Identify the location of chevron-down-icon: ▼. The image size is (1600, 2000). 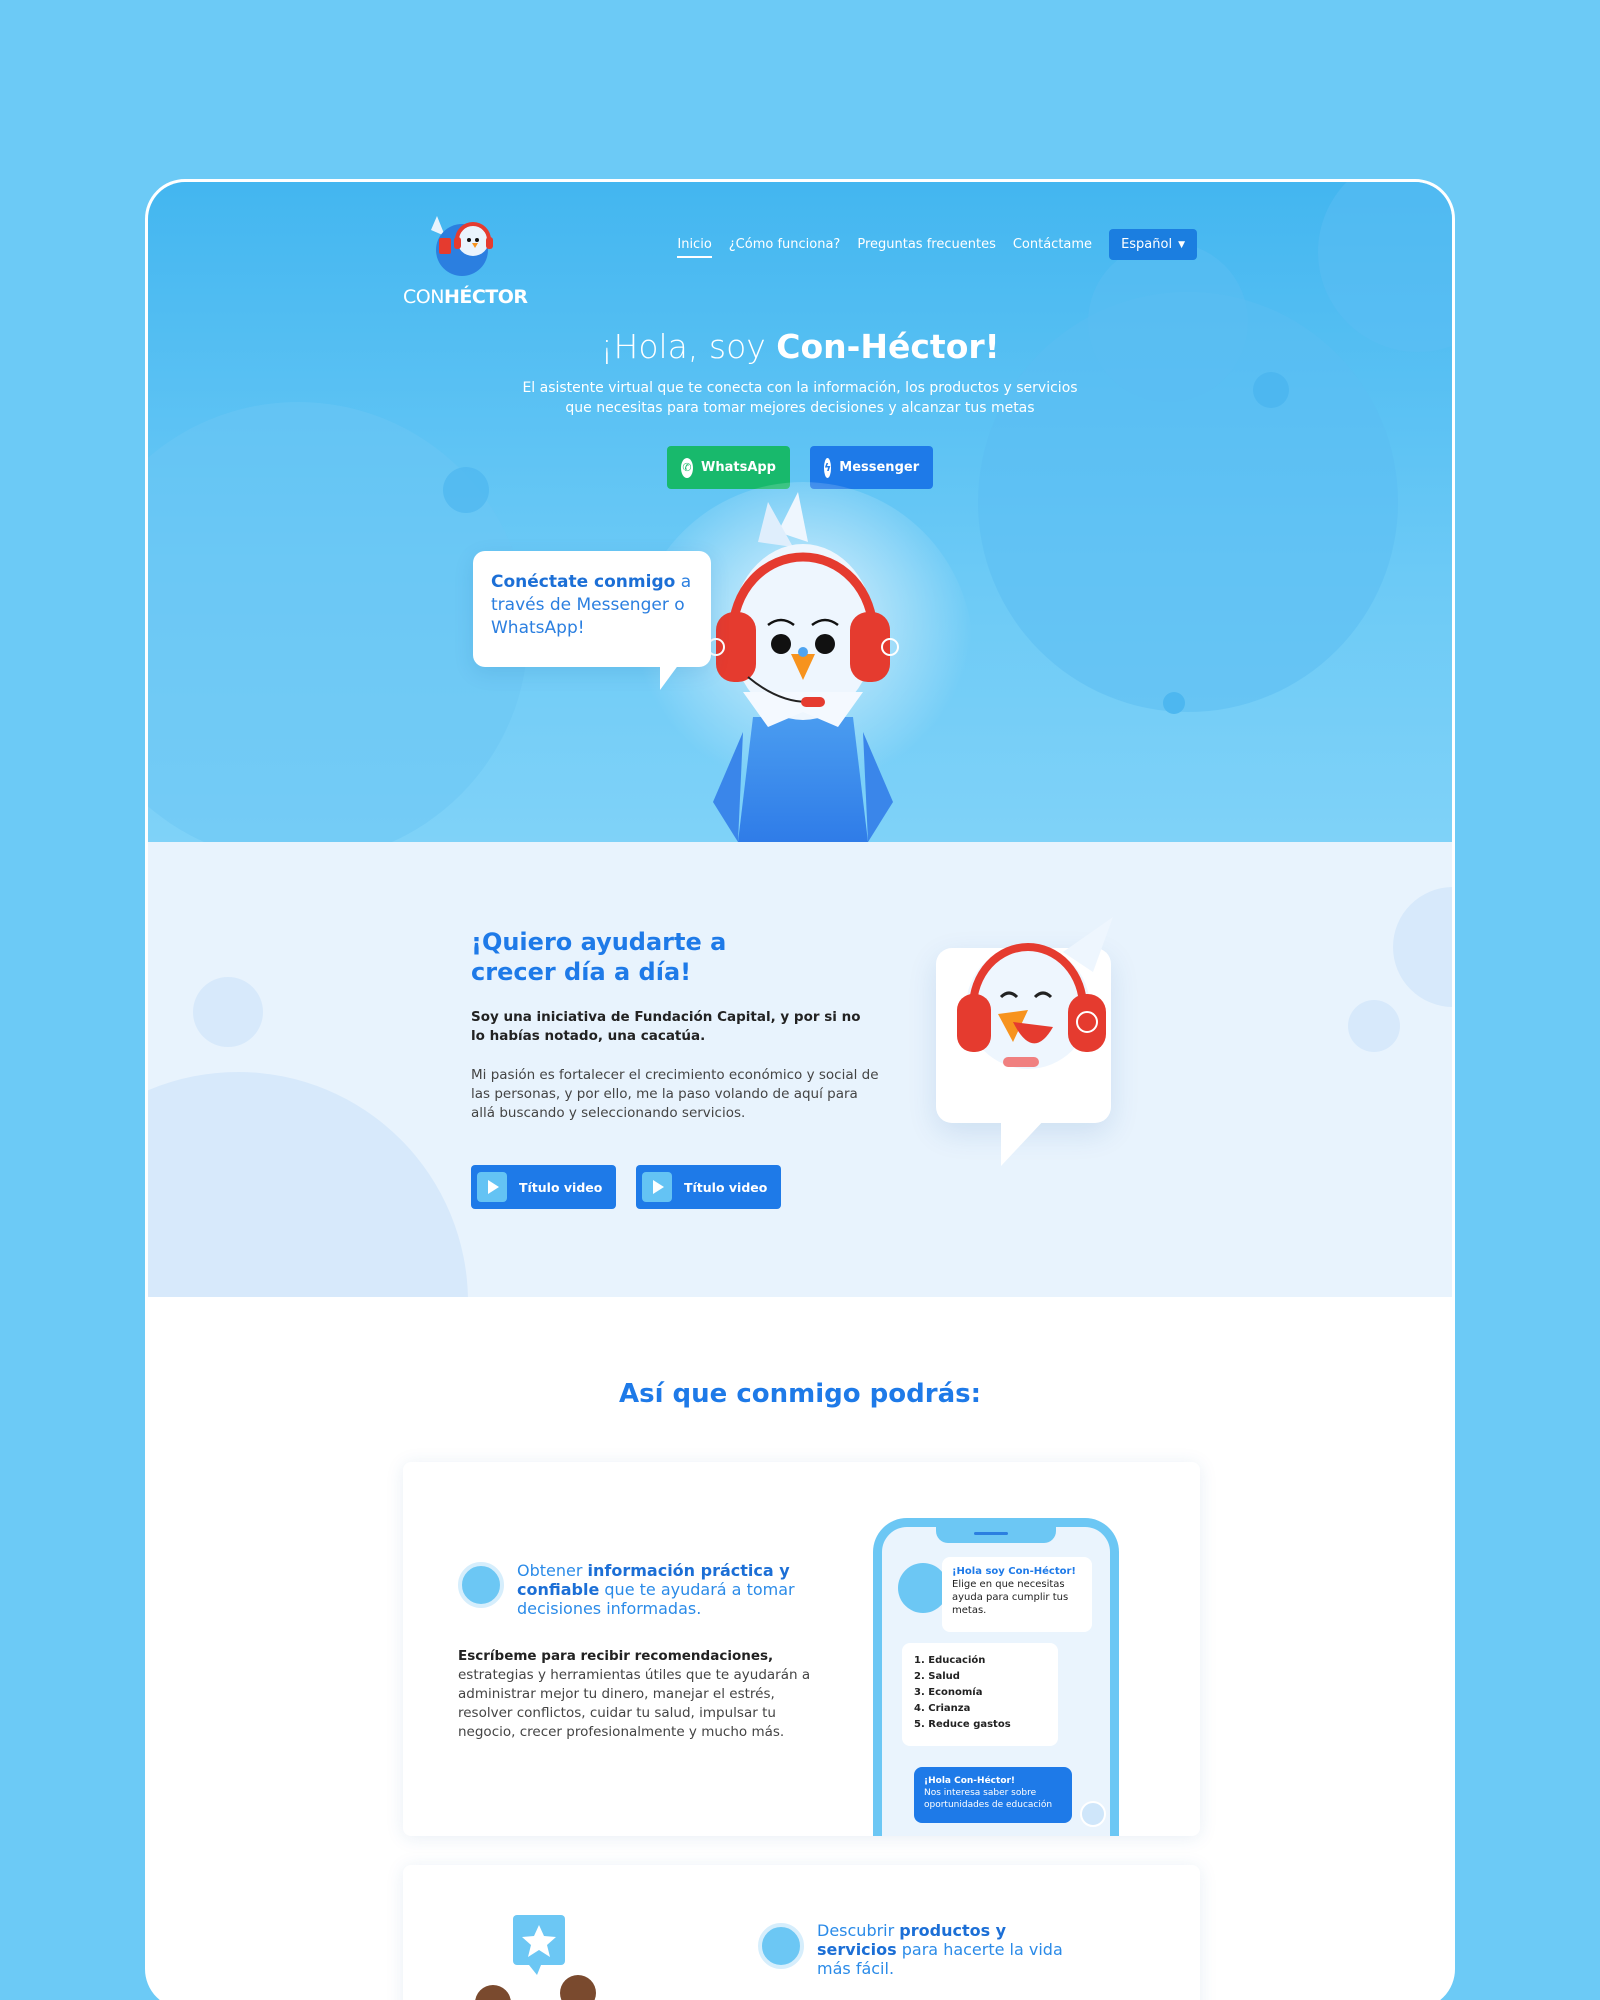
(1181, 244).